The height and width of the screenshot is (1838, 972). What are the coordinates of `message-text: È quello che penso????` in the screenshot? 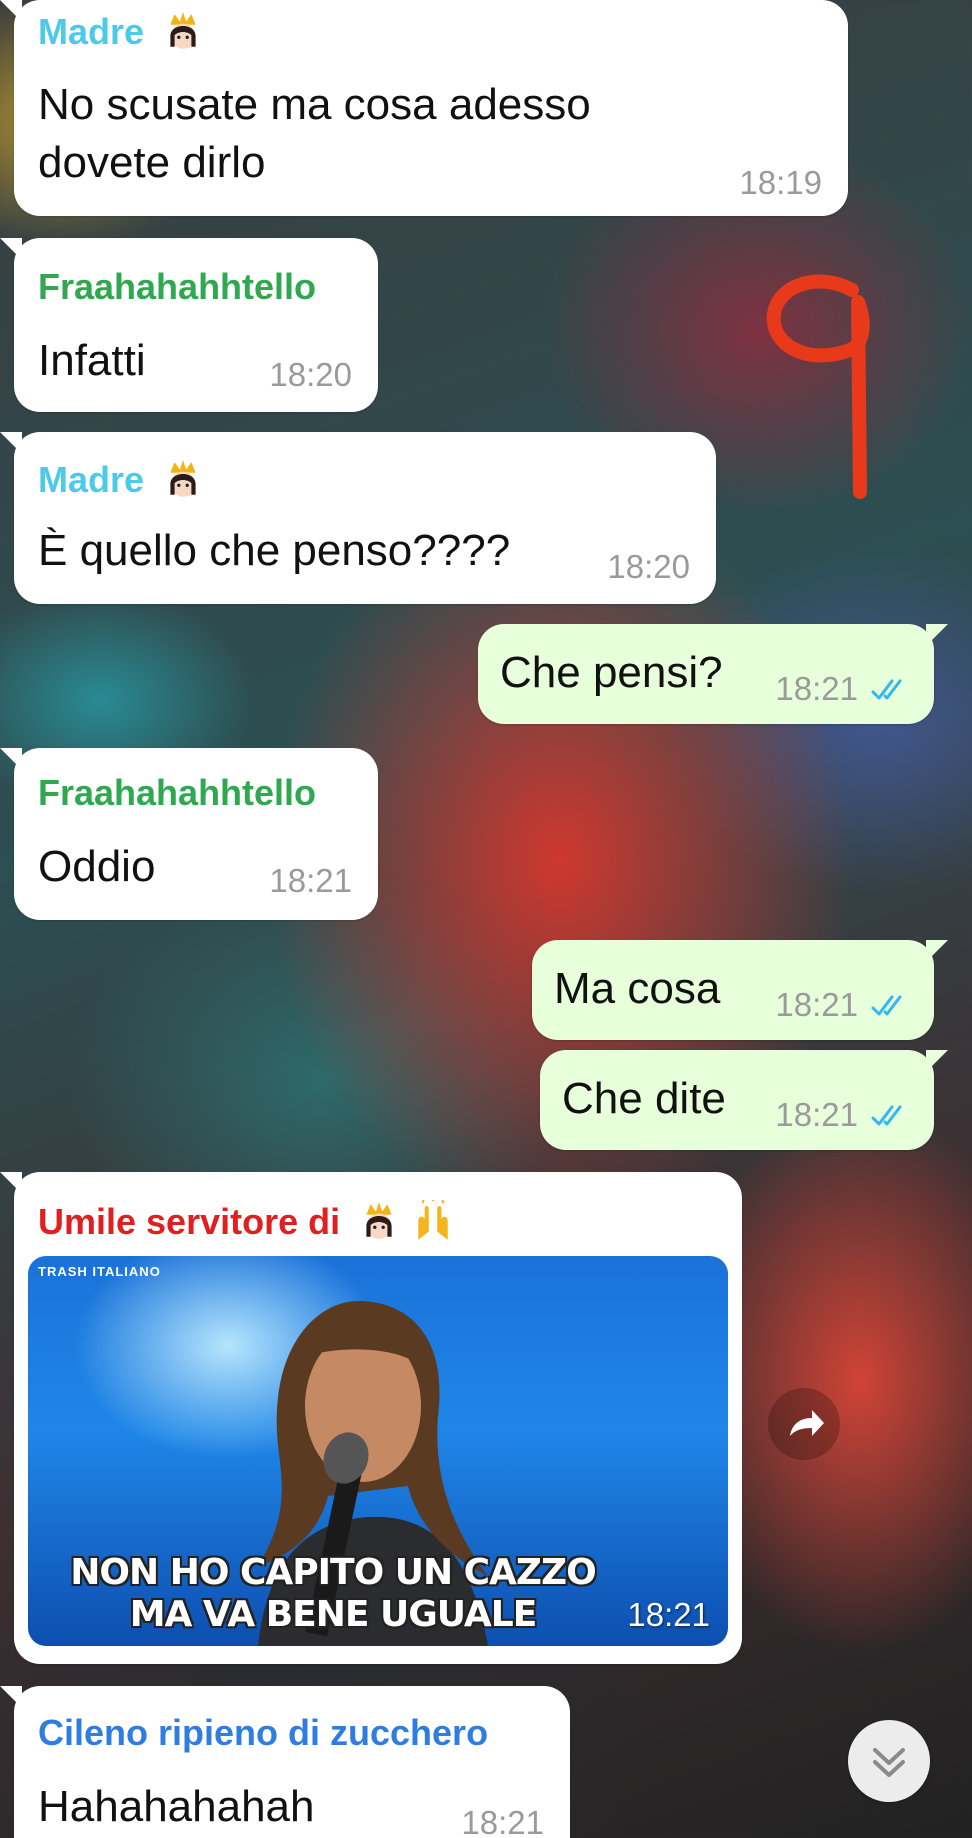 It's located at (274, 550).